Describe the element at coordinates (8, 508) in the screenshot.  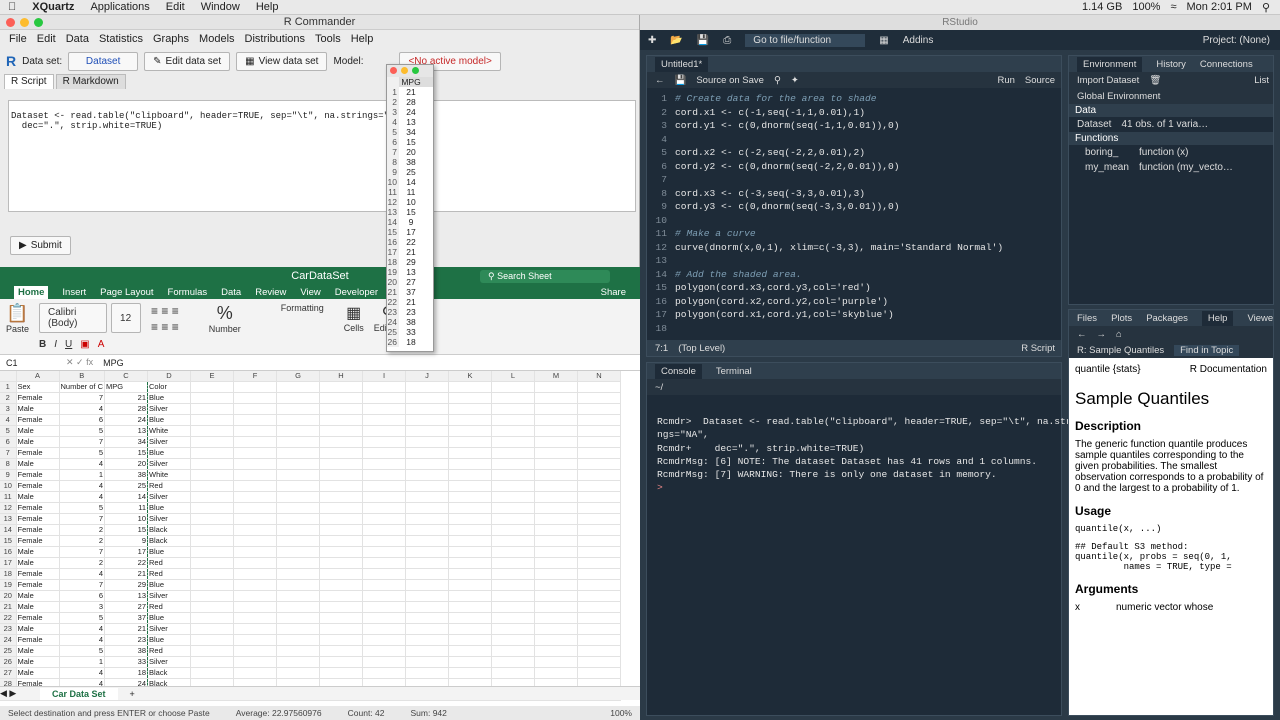
I see `row-header: 12` at that location.